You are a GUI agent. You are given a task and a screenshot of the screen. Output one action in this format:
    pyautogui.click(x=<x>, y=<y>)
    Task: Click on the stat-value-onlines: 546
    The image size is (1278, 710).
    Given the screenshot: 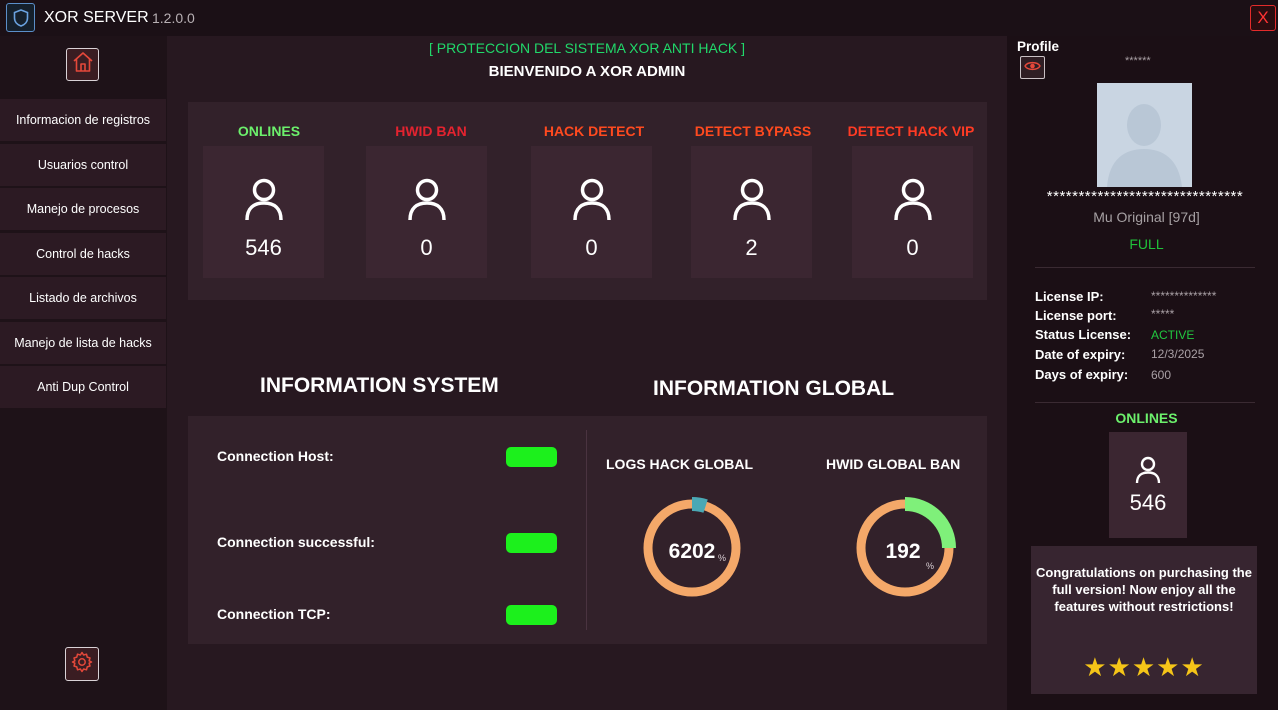 What is the action you would take?
    pyautogui.click(x=263, y=247)
    